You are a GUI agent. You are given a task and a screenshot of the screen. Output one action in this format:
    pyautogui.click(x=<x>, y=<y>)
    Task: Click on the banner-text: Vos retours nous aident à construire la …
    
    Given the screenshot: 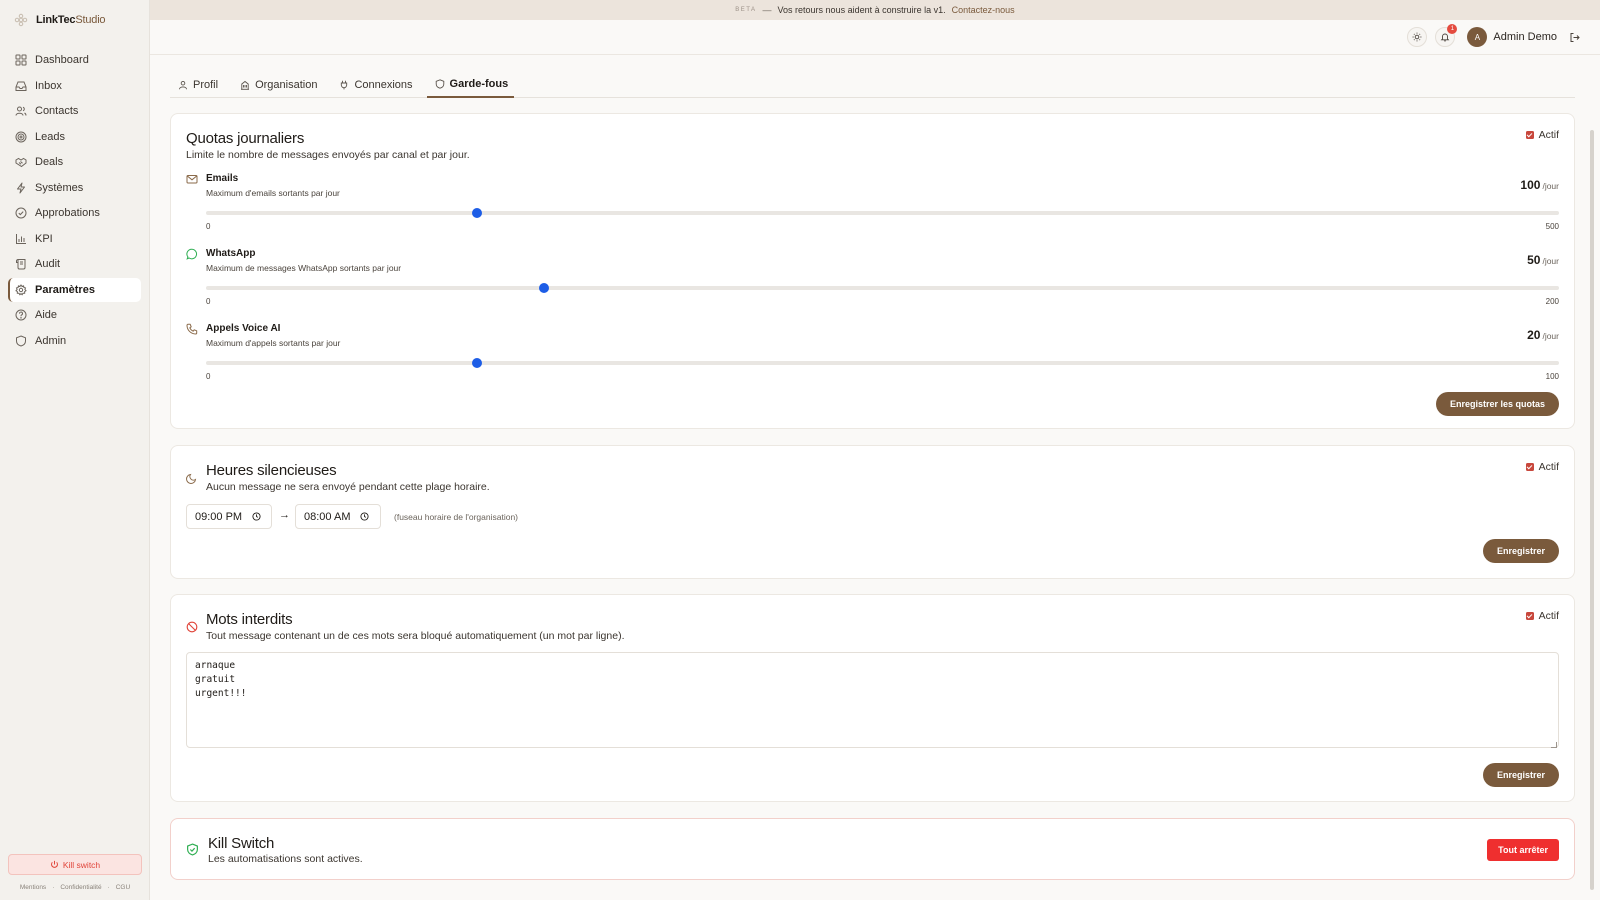 What is the action you would take?
    pyautogui.click(x=861, y=10)
    